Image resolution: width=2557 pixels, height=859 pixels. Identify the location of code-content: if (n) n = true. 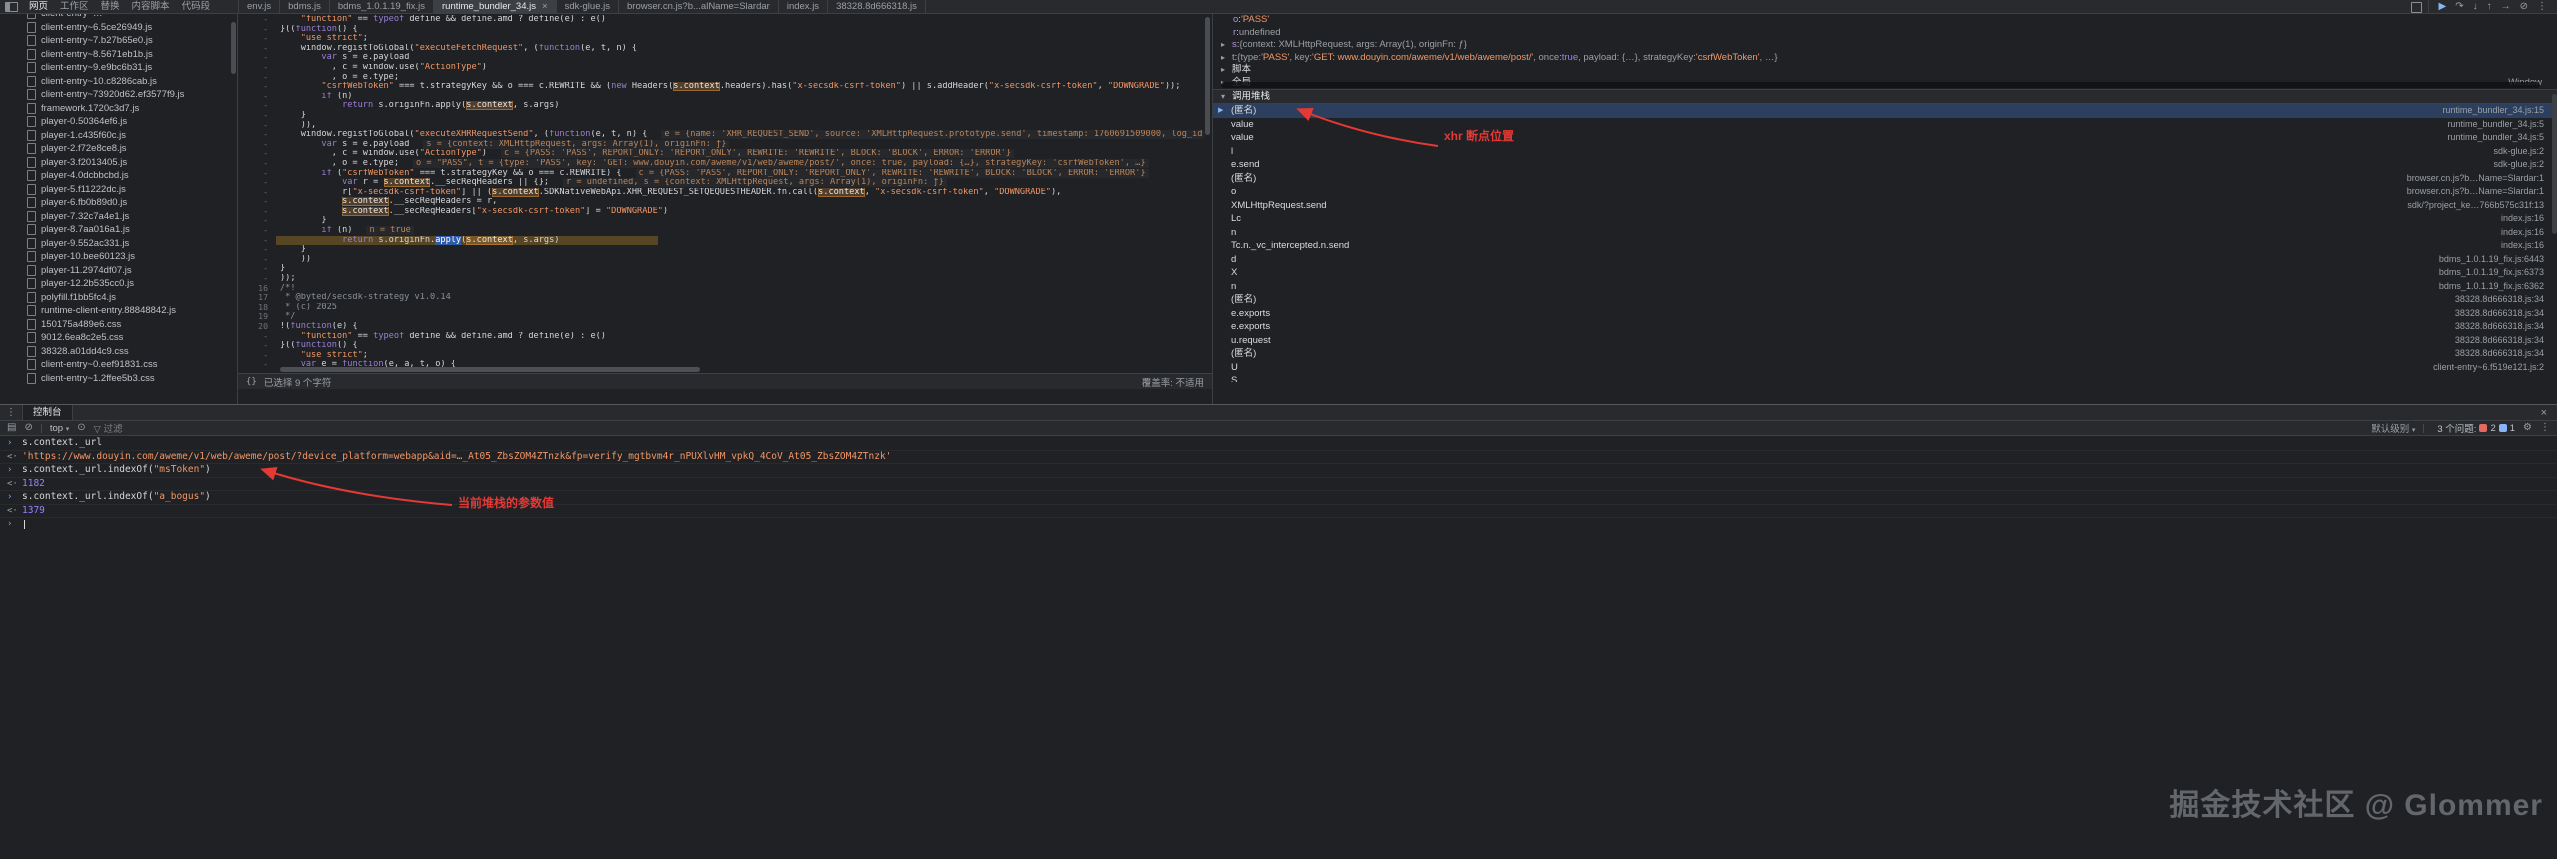
(740, 231).